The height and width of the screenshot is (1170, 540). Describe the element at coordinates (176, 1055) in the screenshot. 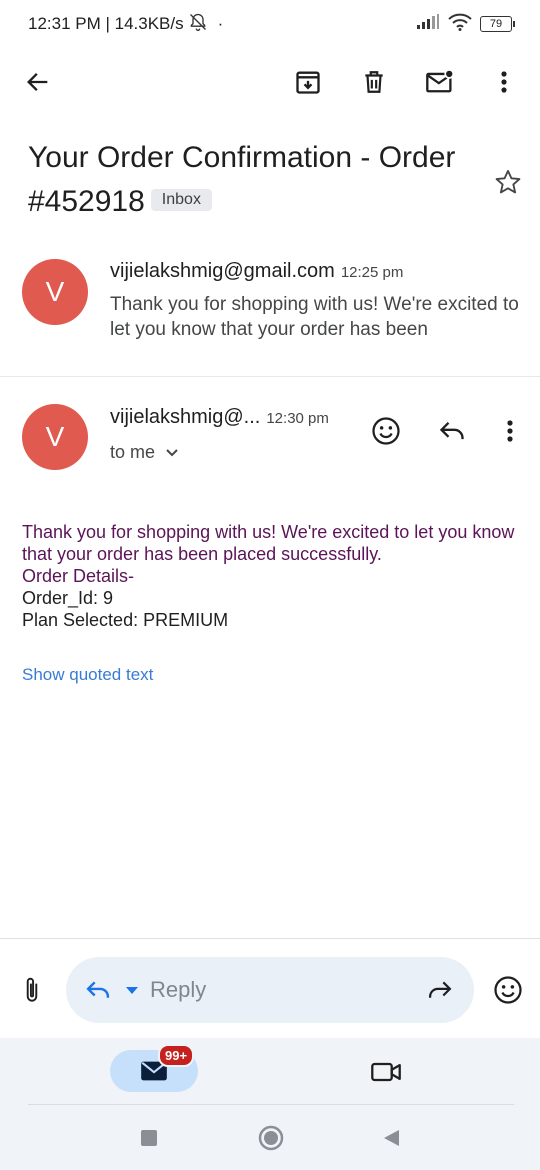

I see `unread-count-badge: 99+` at that location.